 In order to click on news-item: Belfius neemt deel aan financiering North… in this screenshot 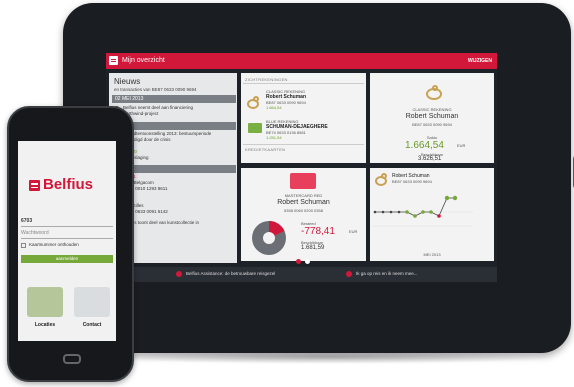, I will do `click(158, 111)`.